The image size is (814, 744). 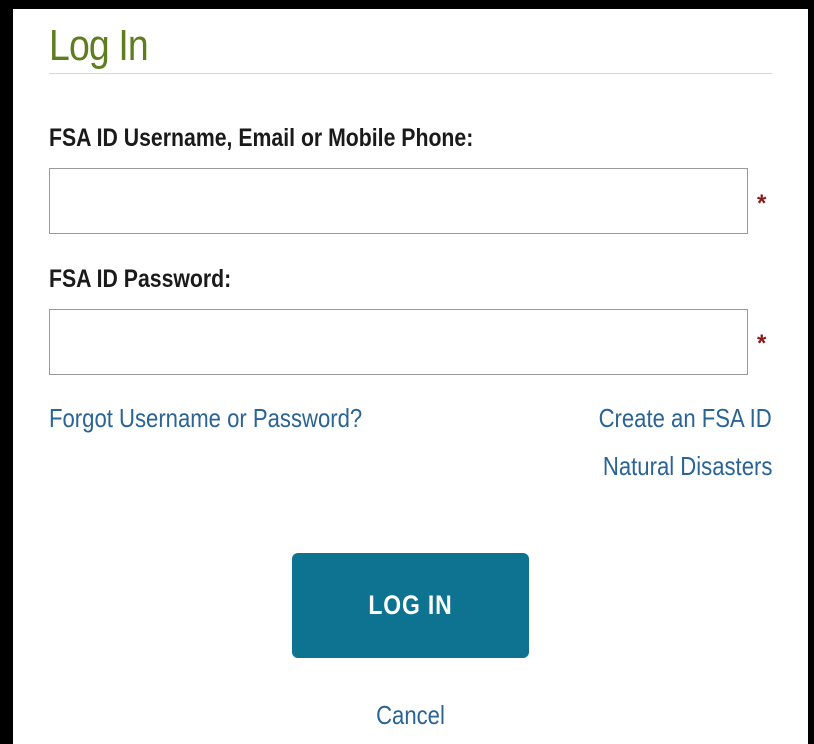 What do you see at coordinates (410, 73) in the screenshot?
I see `title-divider` at bounding box center [410, 73].